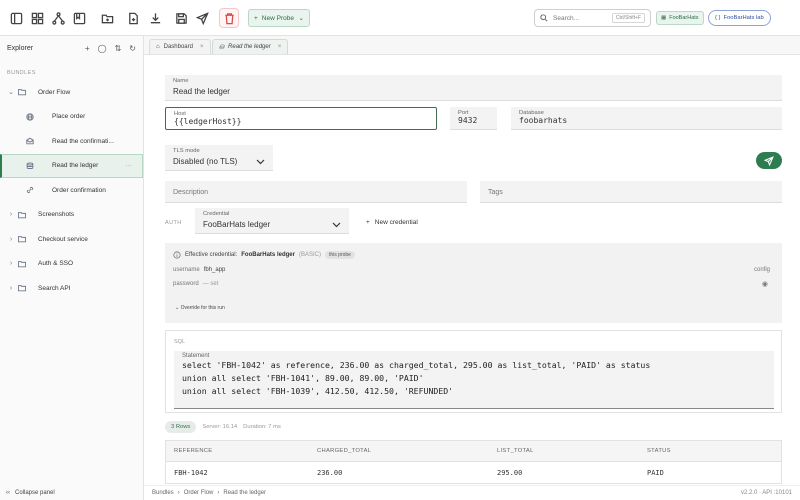 This screenshot has height=500, width=800. What do you see at coordinates (211, 255) in the screenshot?
I see `effective-credential-prefix: Effective credential:` at bounding box center [211, 255].